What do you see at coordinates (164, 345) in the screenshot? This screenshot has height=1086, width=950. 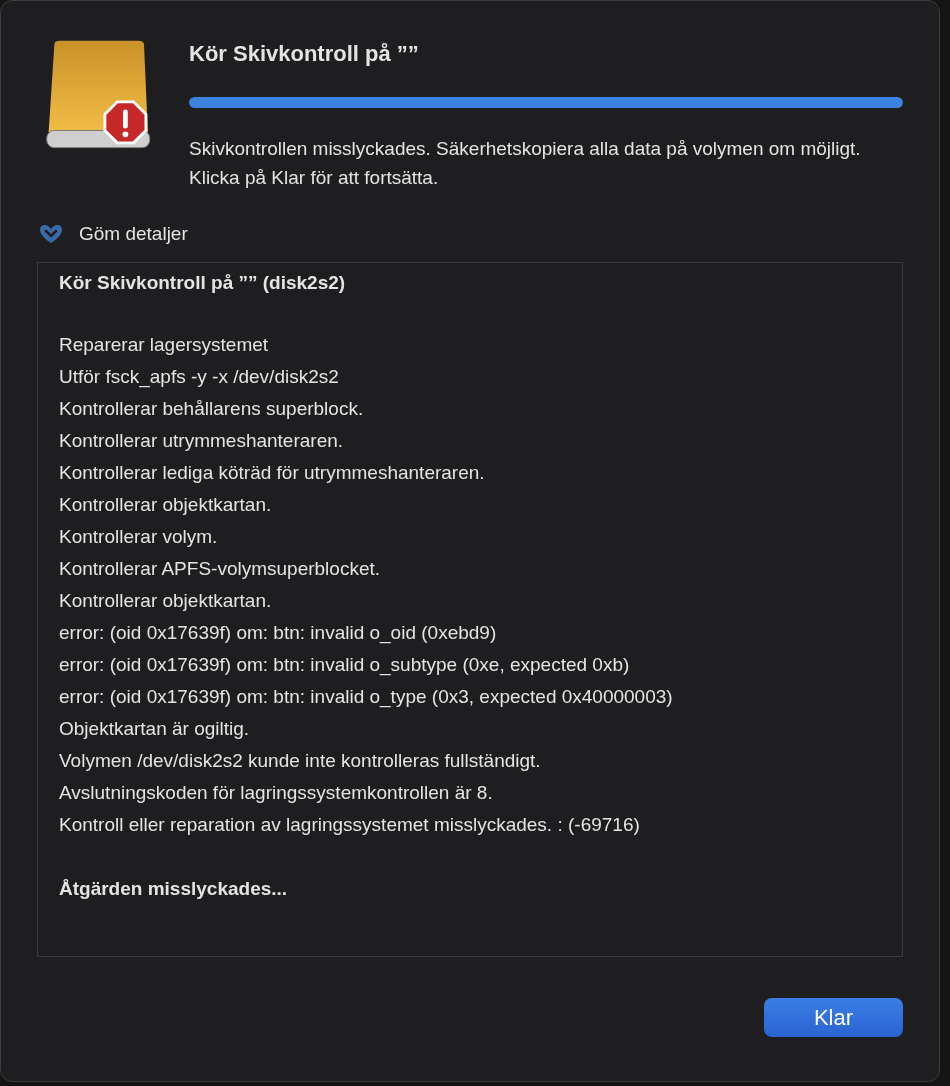 I see `log-line: Reparerar lagersystemet` at bounding box center [164, 345].